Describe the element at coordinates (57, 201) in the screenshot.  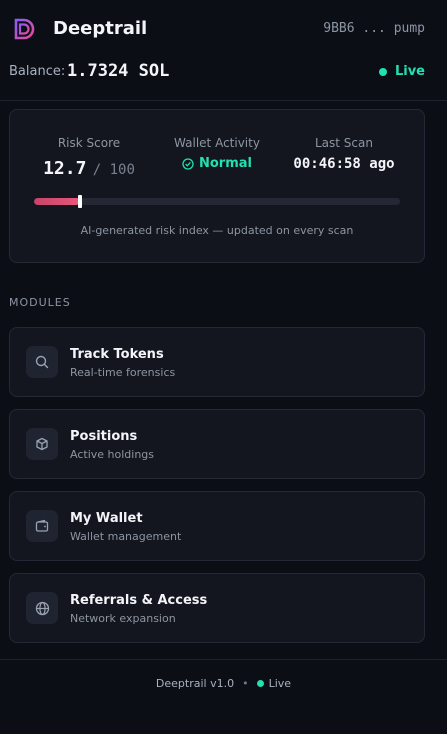
I see `risk-bar-fill` at that location.